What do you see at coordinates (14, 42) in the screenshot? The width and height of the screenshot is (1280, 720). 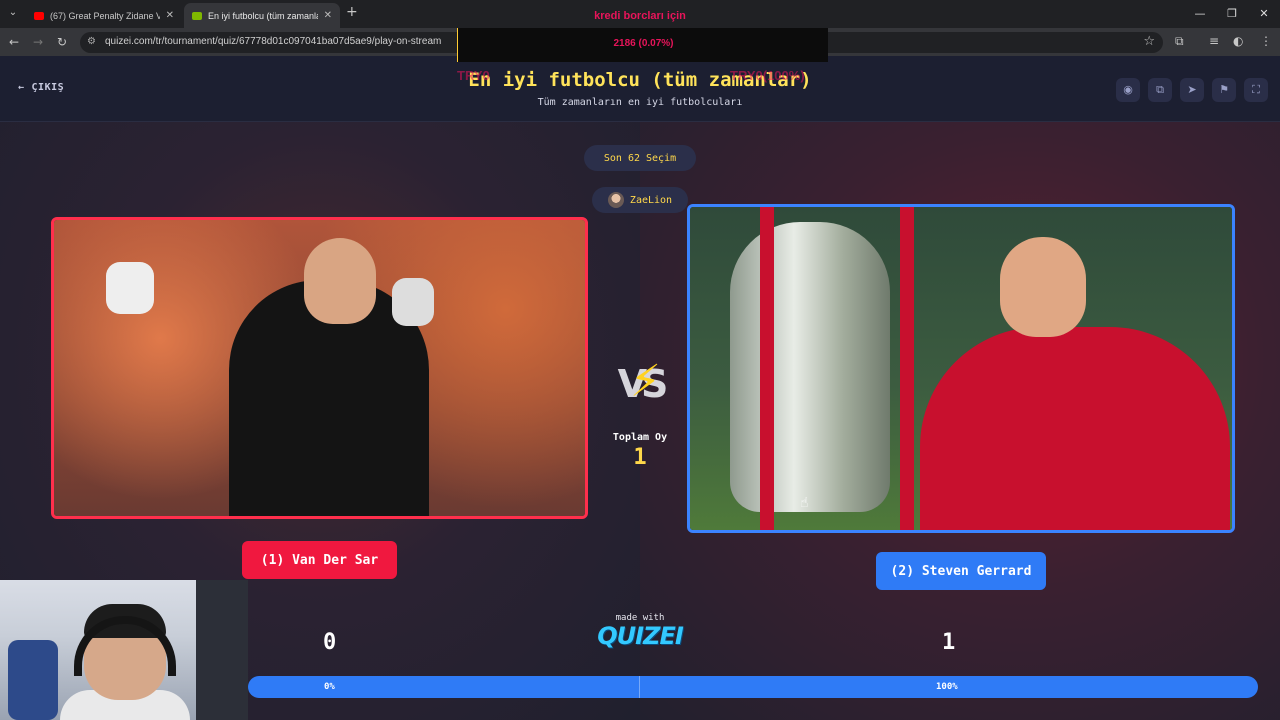 I see `back-icon: ←` at bounding box center [14, 42].